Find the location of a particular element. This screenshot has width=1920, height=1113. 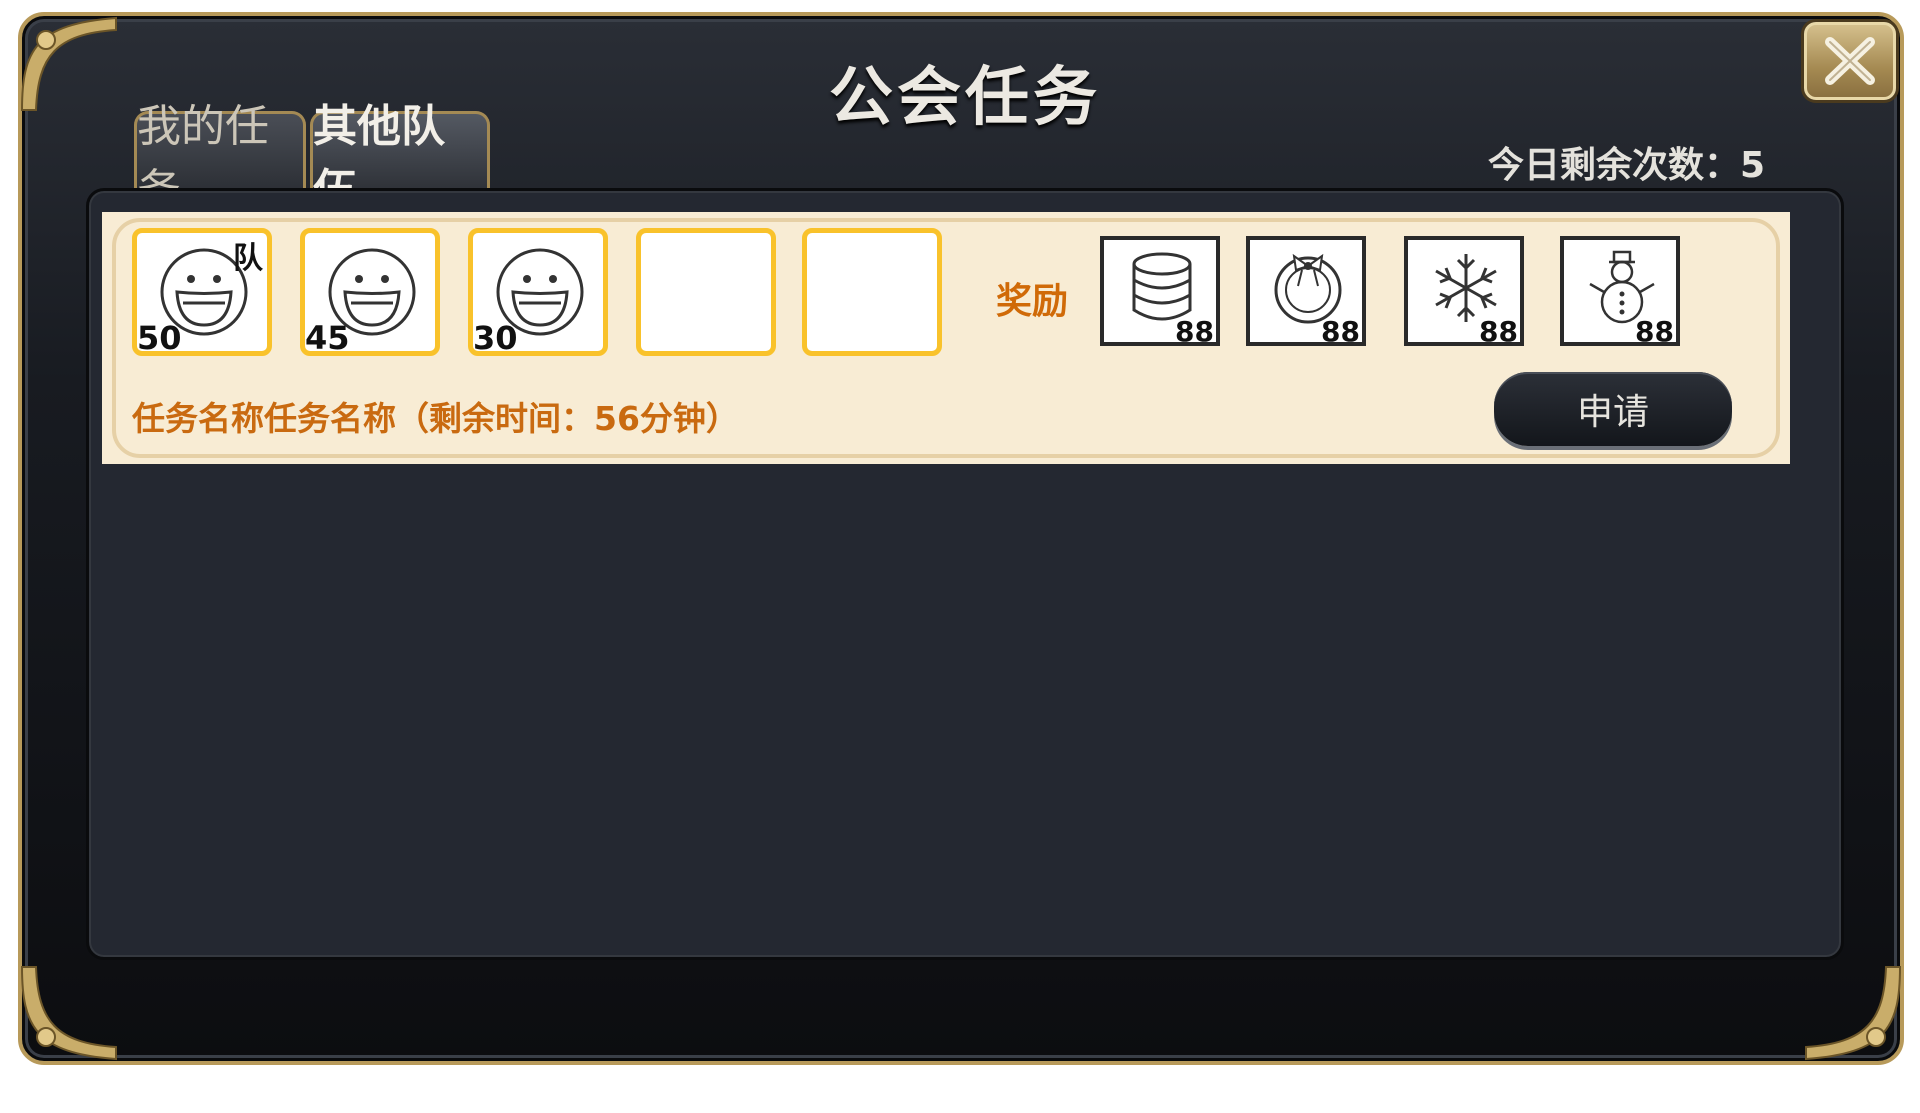

reward-item-snowflake: 88 is located at coordinates (1464, 292).